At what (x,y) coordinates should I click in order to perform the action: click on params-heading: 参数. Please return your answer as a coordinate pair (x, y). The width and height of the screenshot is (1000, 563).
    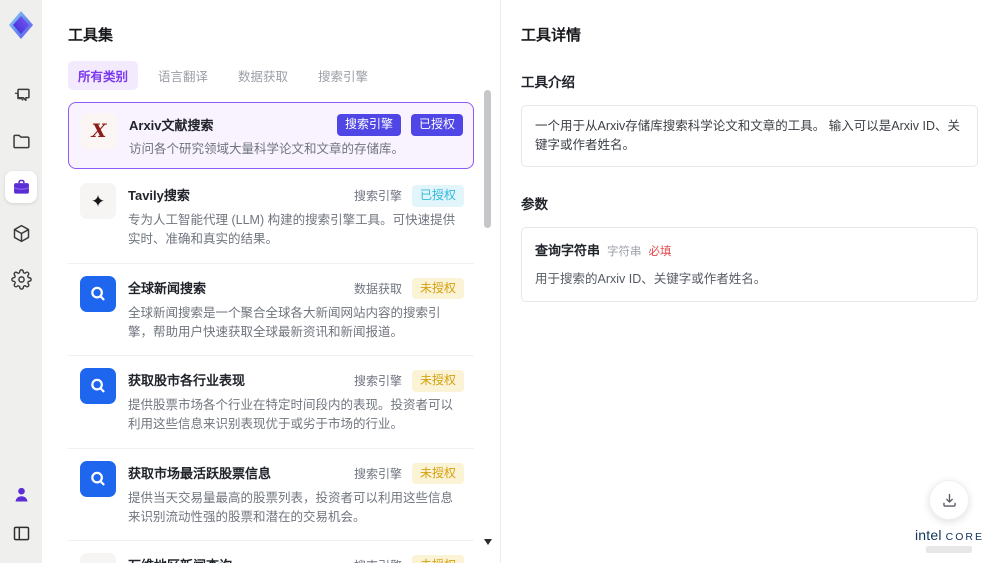
    Looking at the image, I should click on (534, 204).